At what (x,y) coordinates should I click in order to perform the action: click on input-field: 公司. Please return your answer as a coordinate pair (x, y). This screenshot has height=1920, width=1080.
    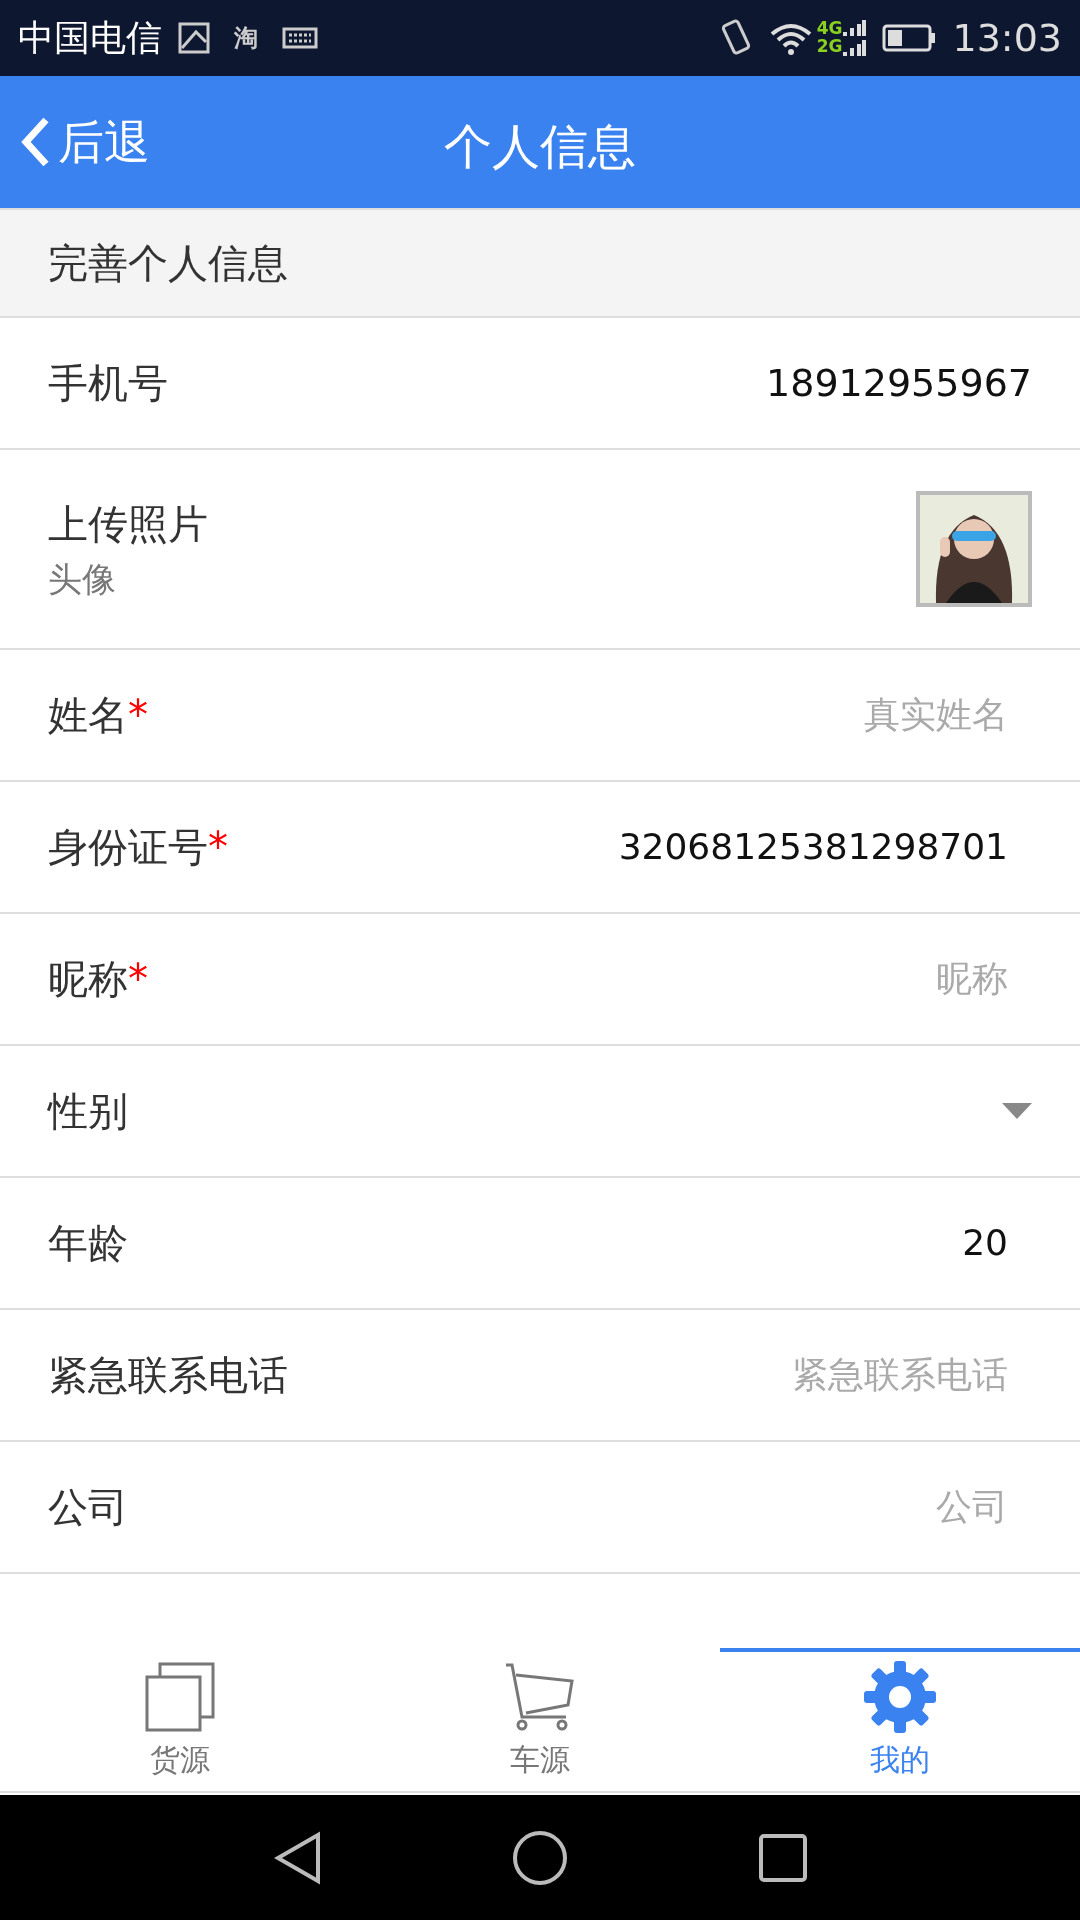
    Looking at the image, I should click on (752, 1507).